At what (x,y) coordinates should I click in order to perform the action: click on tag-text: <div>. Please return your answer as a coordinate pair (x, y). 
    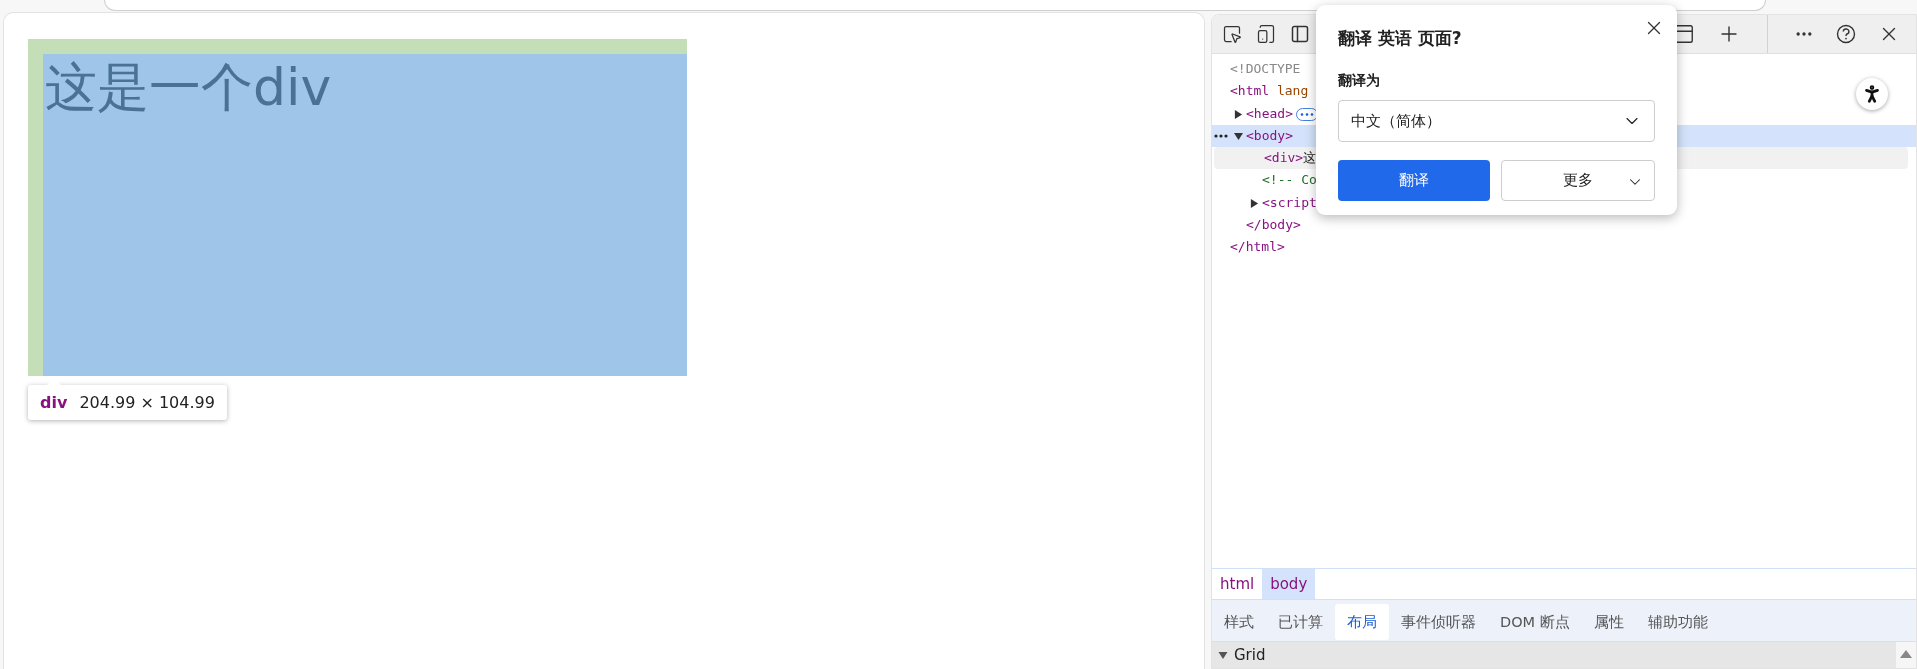
    Looking at the image, I should click on (1284, 158).